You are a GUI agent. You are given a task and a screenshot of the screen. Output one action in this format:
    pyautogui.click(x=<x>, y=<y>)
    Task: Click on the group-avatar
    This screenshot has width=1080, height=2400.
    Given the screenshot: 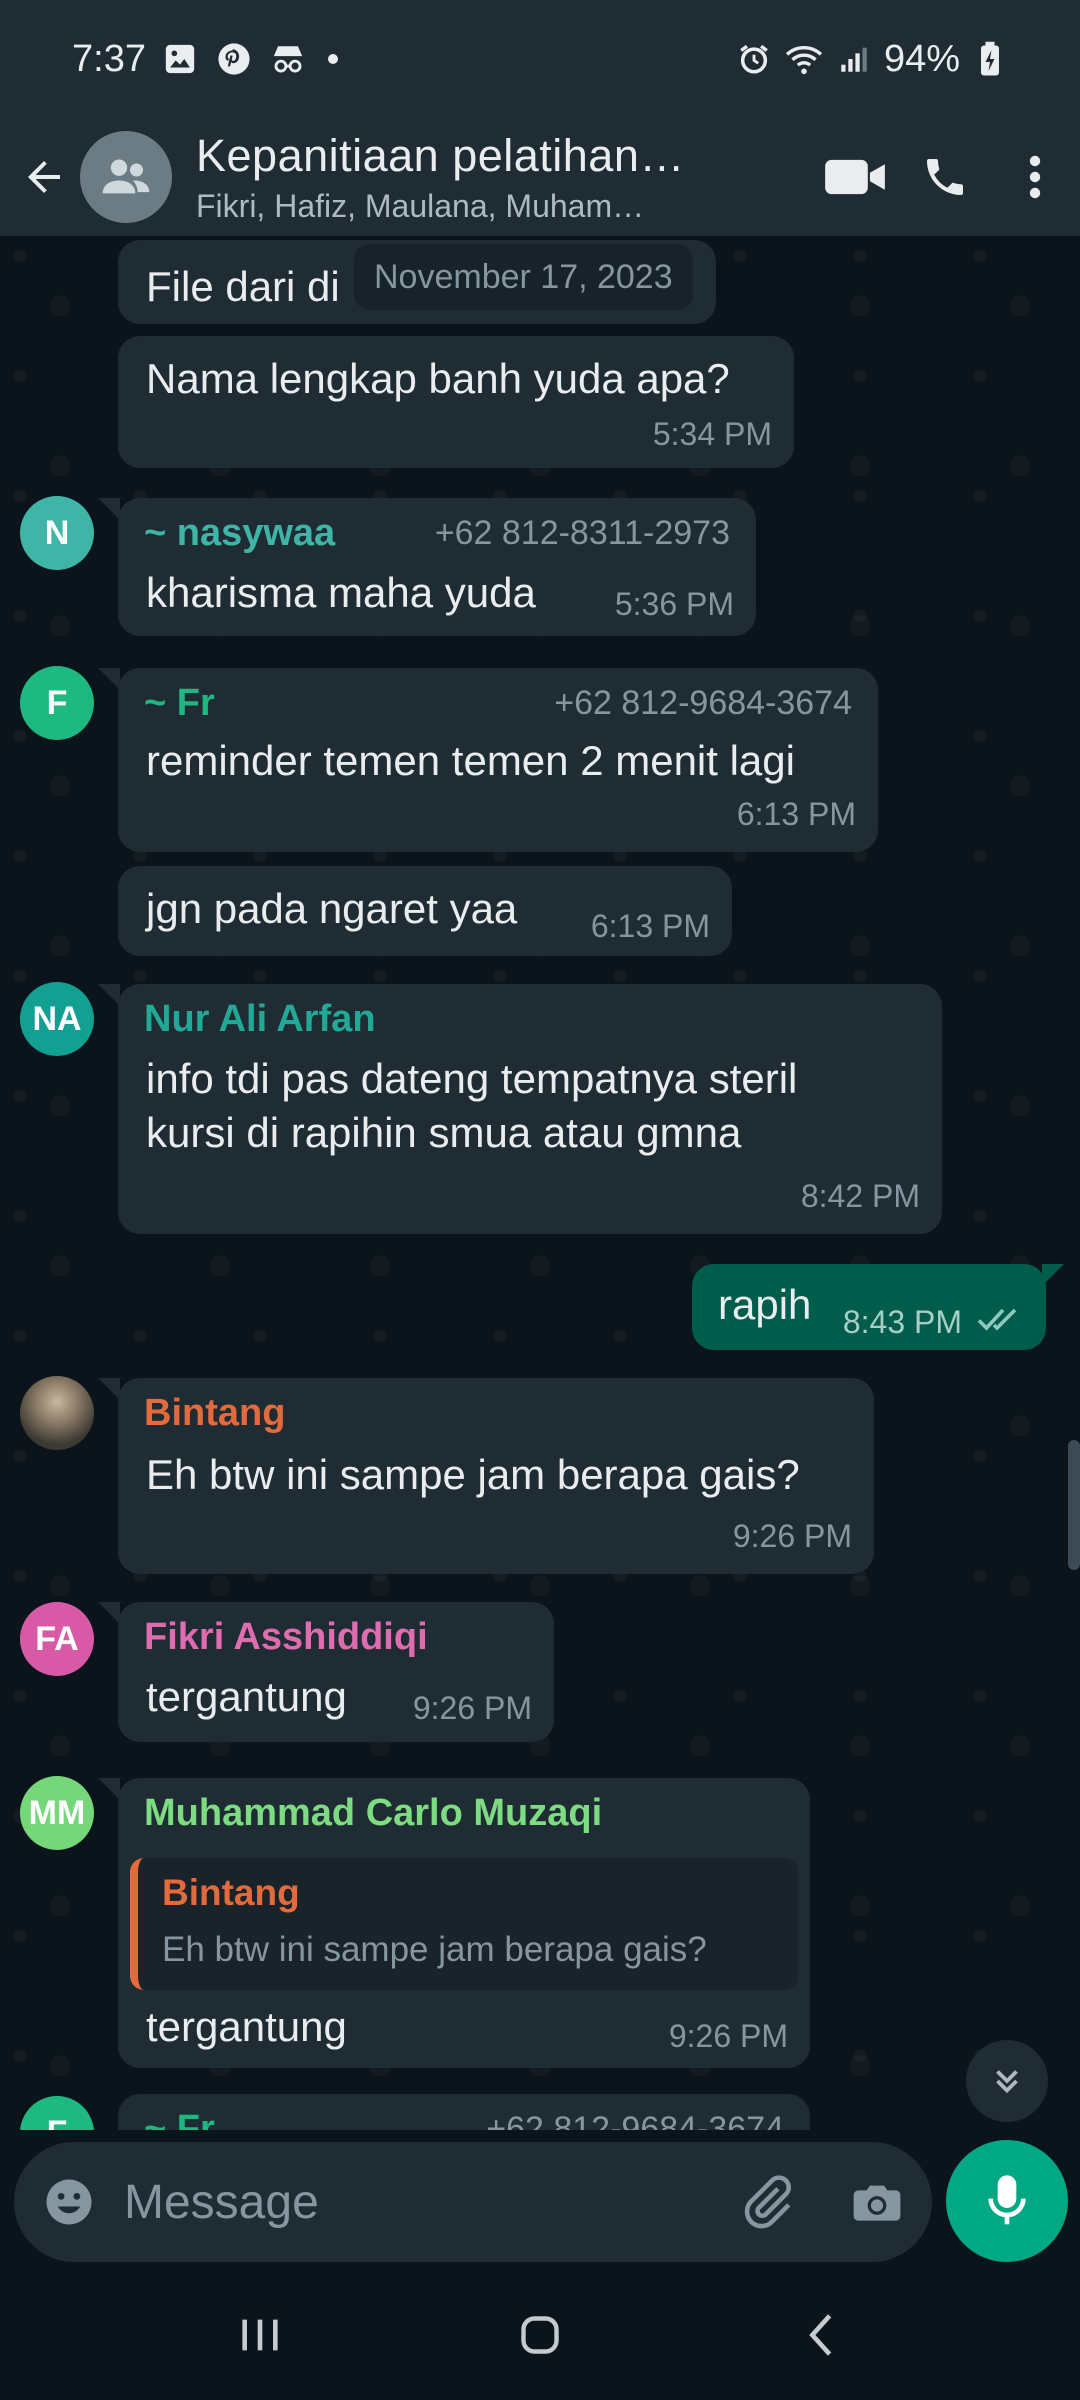 What is the action you would take?
    pyautogui.click(x=126, y=177)
    